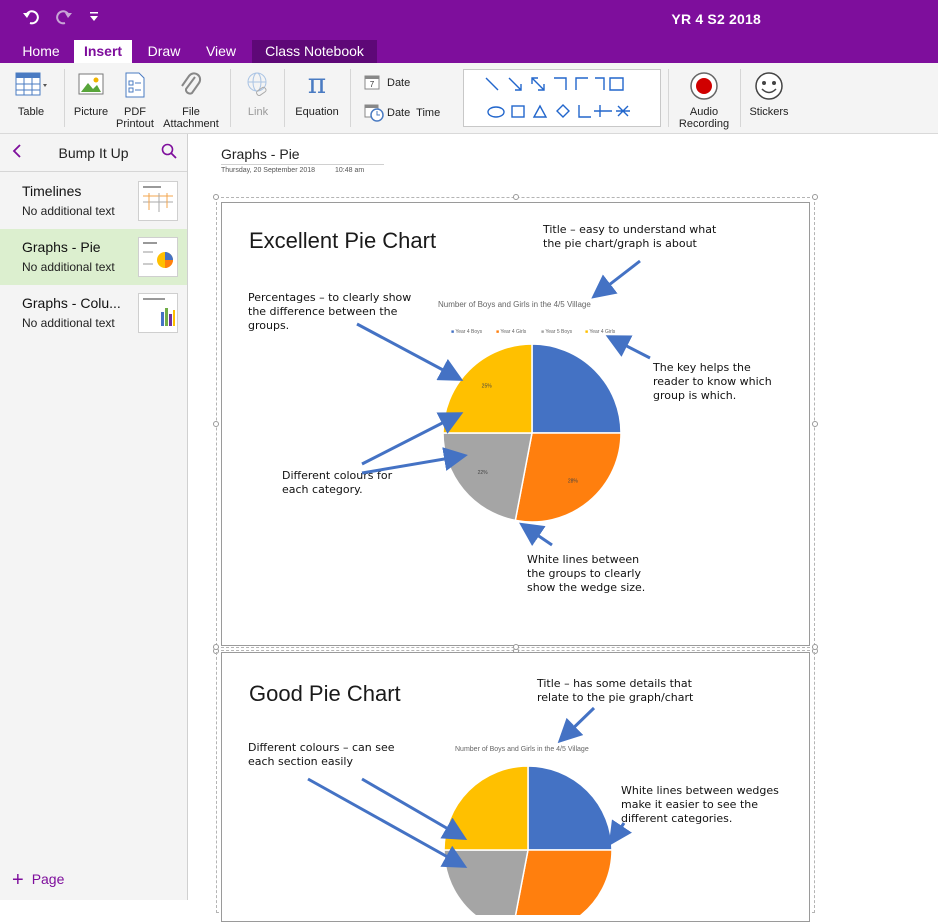 The image size is (938, 922). What do you see at coordinates (91, 112) in the screenshot?
I see `picture-label: Picture` at bounding box center [91, 112].